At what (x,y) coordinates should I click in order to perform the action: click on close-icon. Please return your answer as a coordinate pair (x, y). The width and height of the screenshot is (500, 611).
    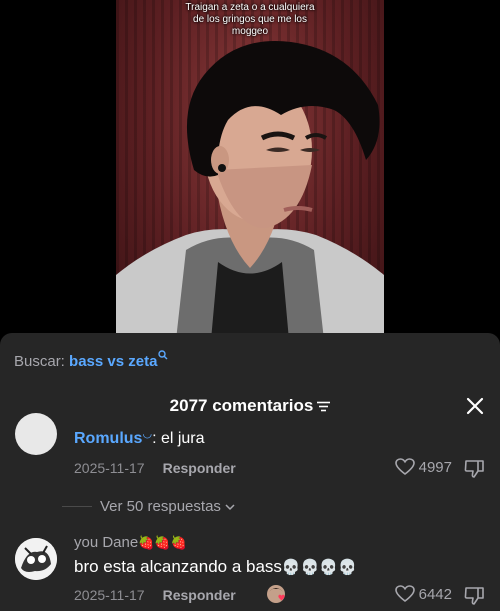
    Looking at the image, I should click on (475, 406).